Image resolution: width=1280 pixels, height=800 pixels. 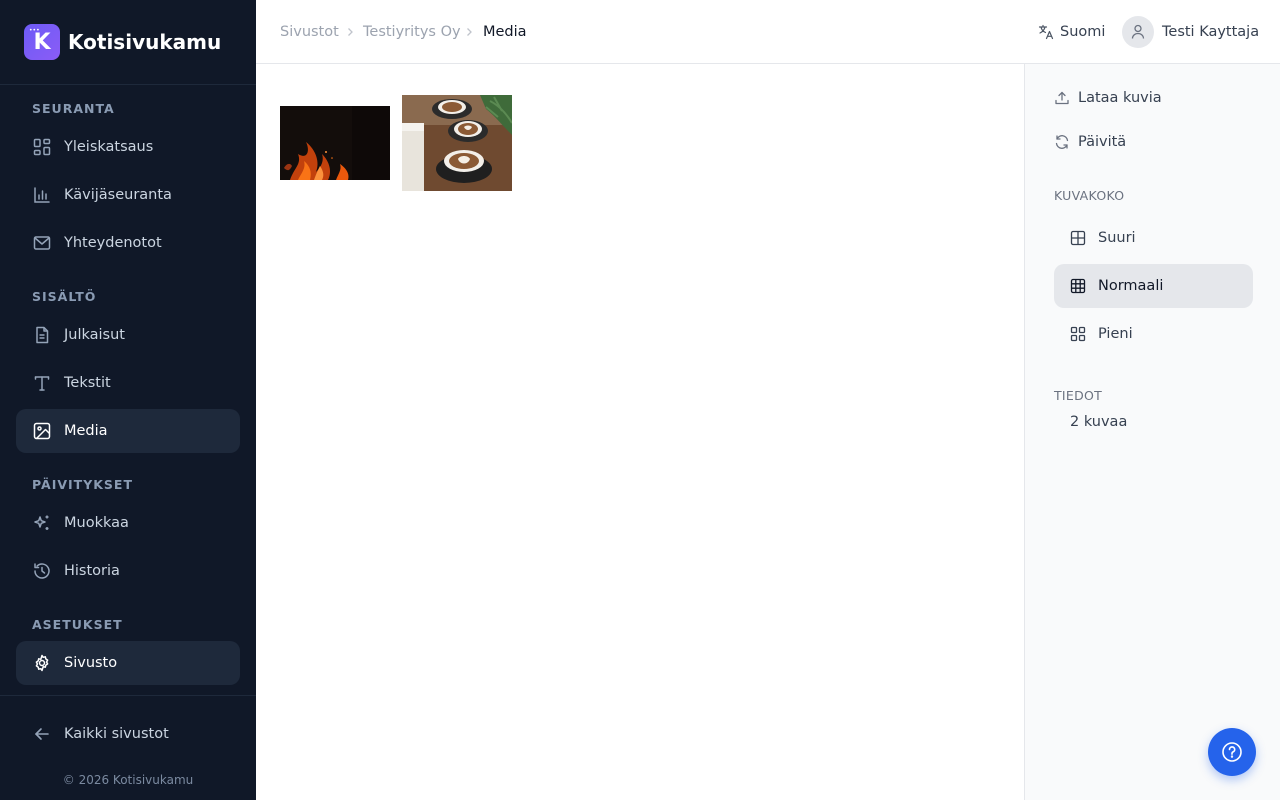 What do you see at coordinates (109, 147) in the screenshot?
I see `sidebar-item-label: Yleiskatsaus` at bounding box center [109, 147].